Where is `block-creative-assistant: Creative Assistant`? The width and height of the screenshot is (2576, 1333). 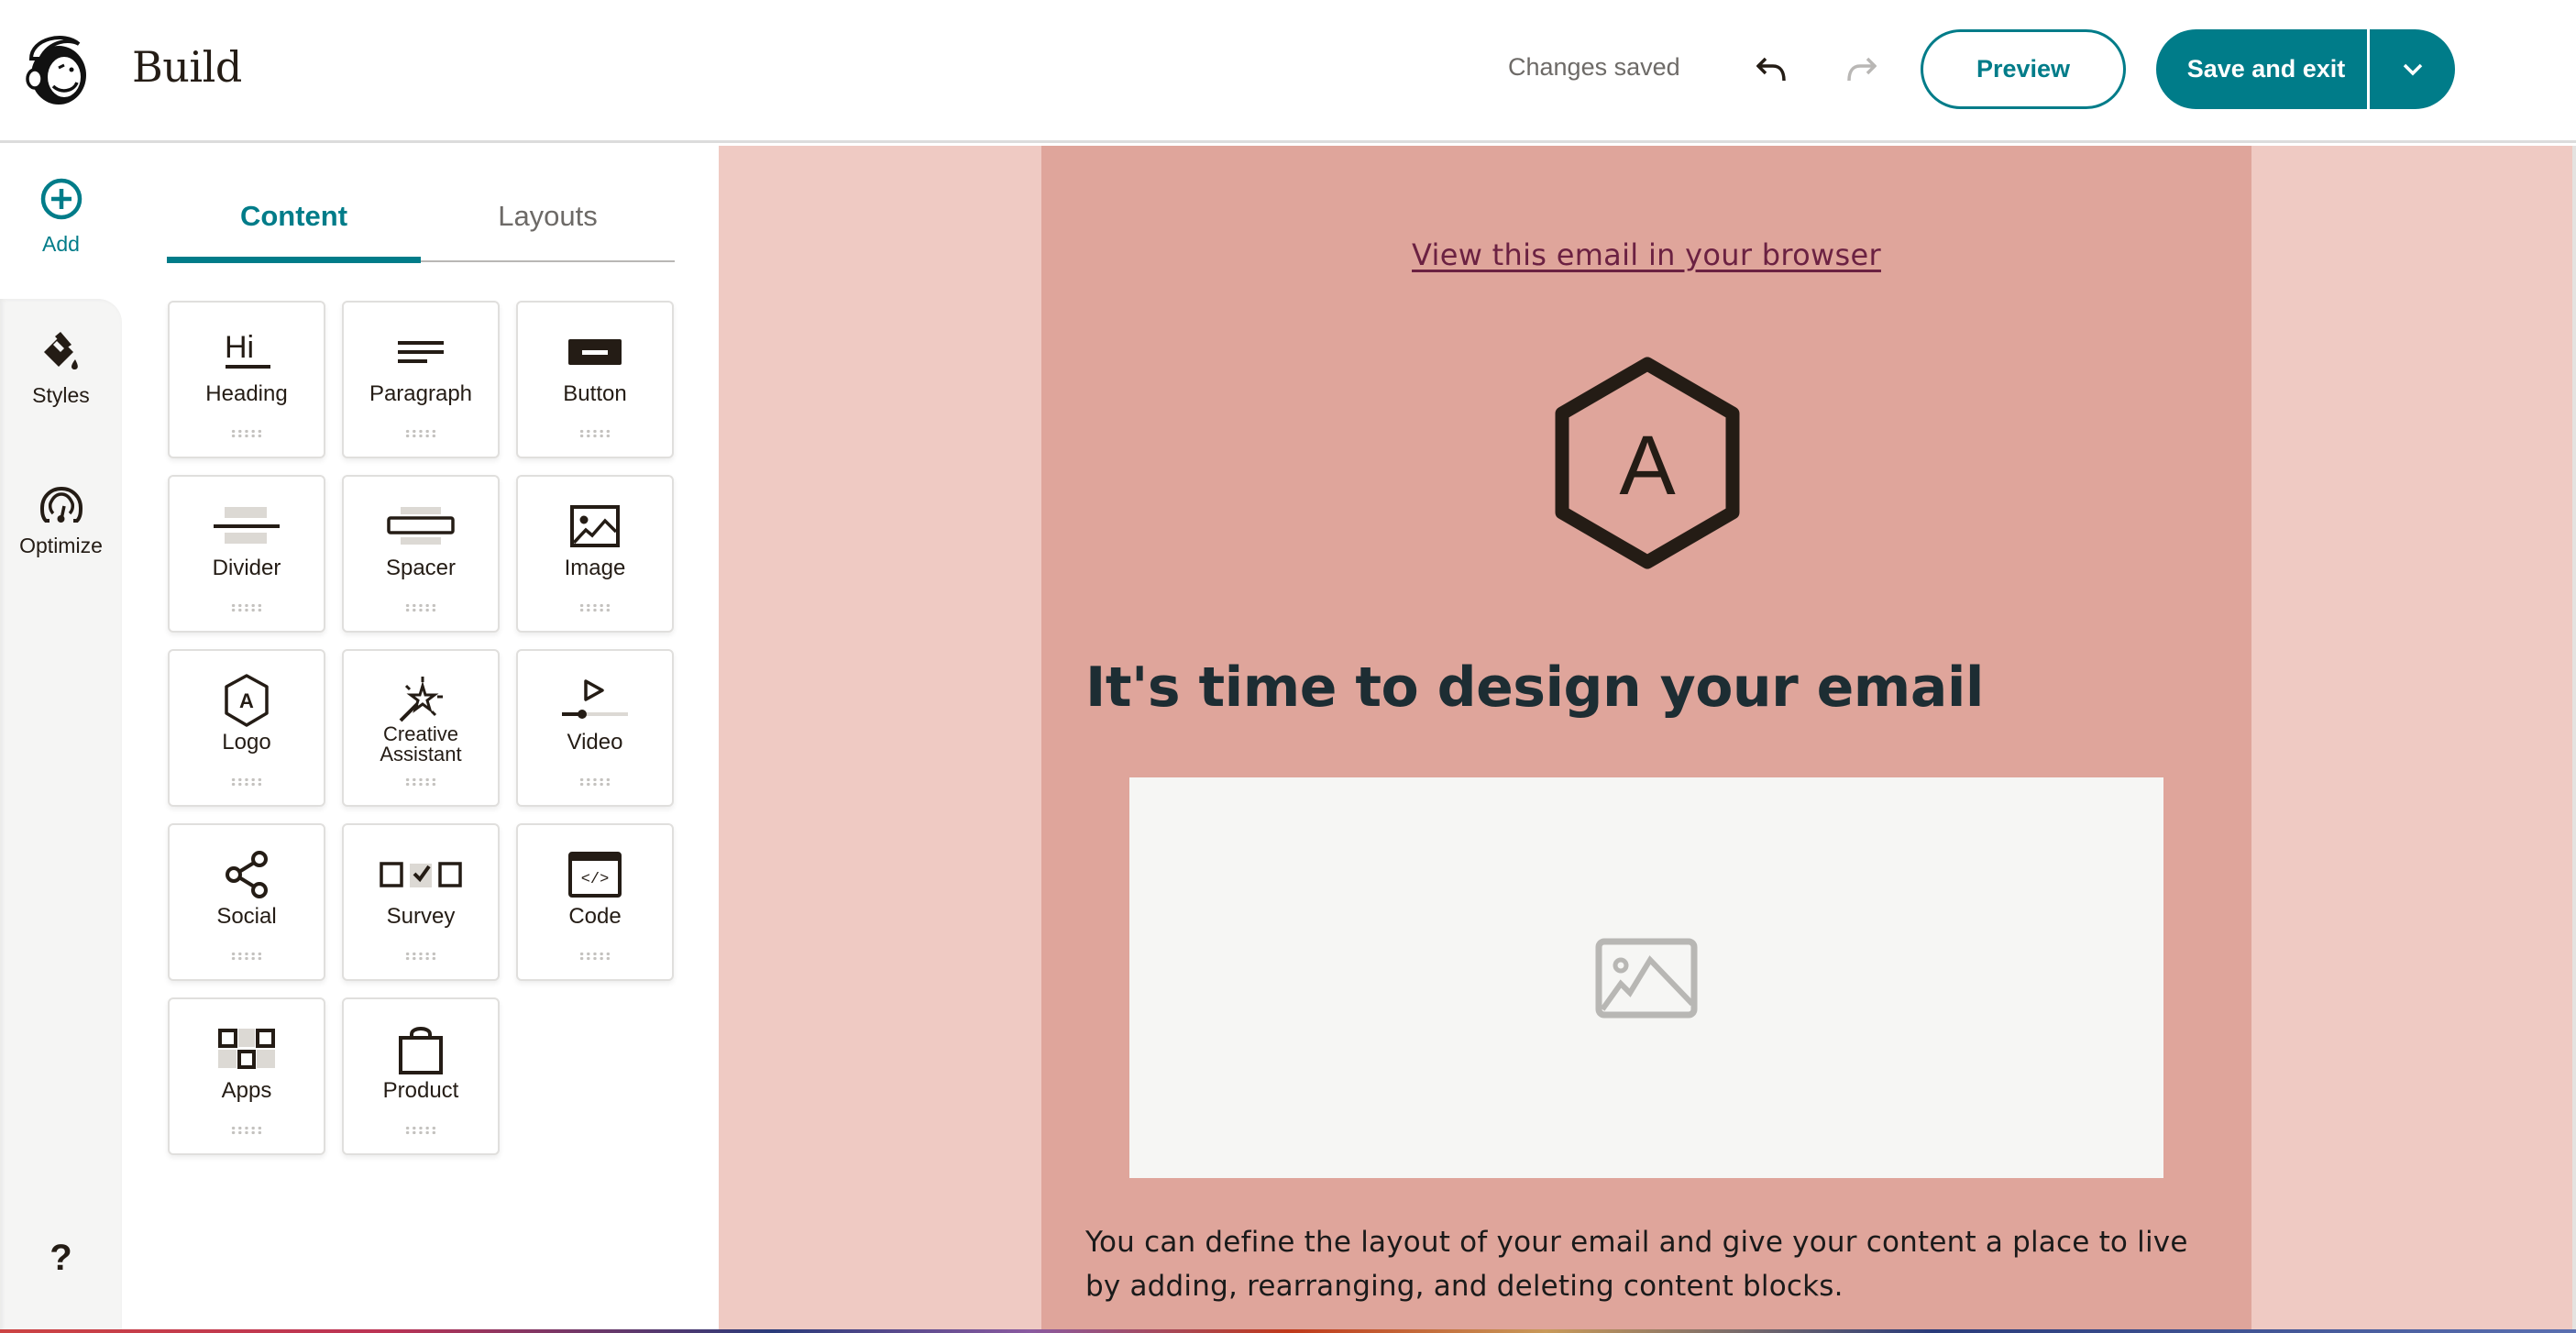
block-creative-assistant: Creative Assistant is located at coordinates (421, 728).